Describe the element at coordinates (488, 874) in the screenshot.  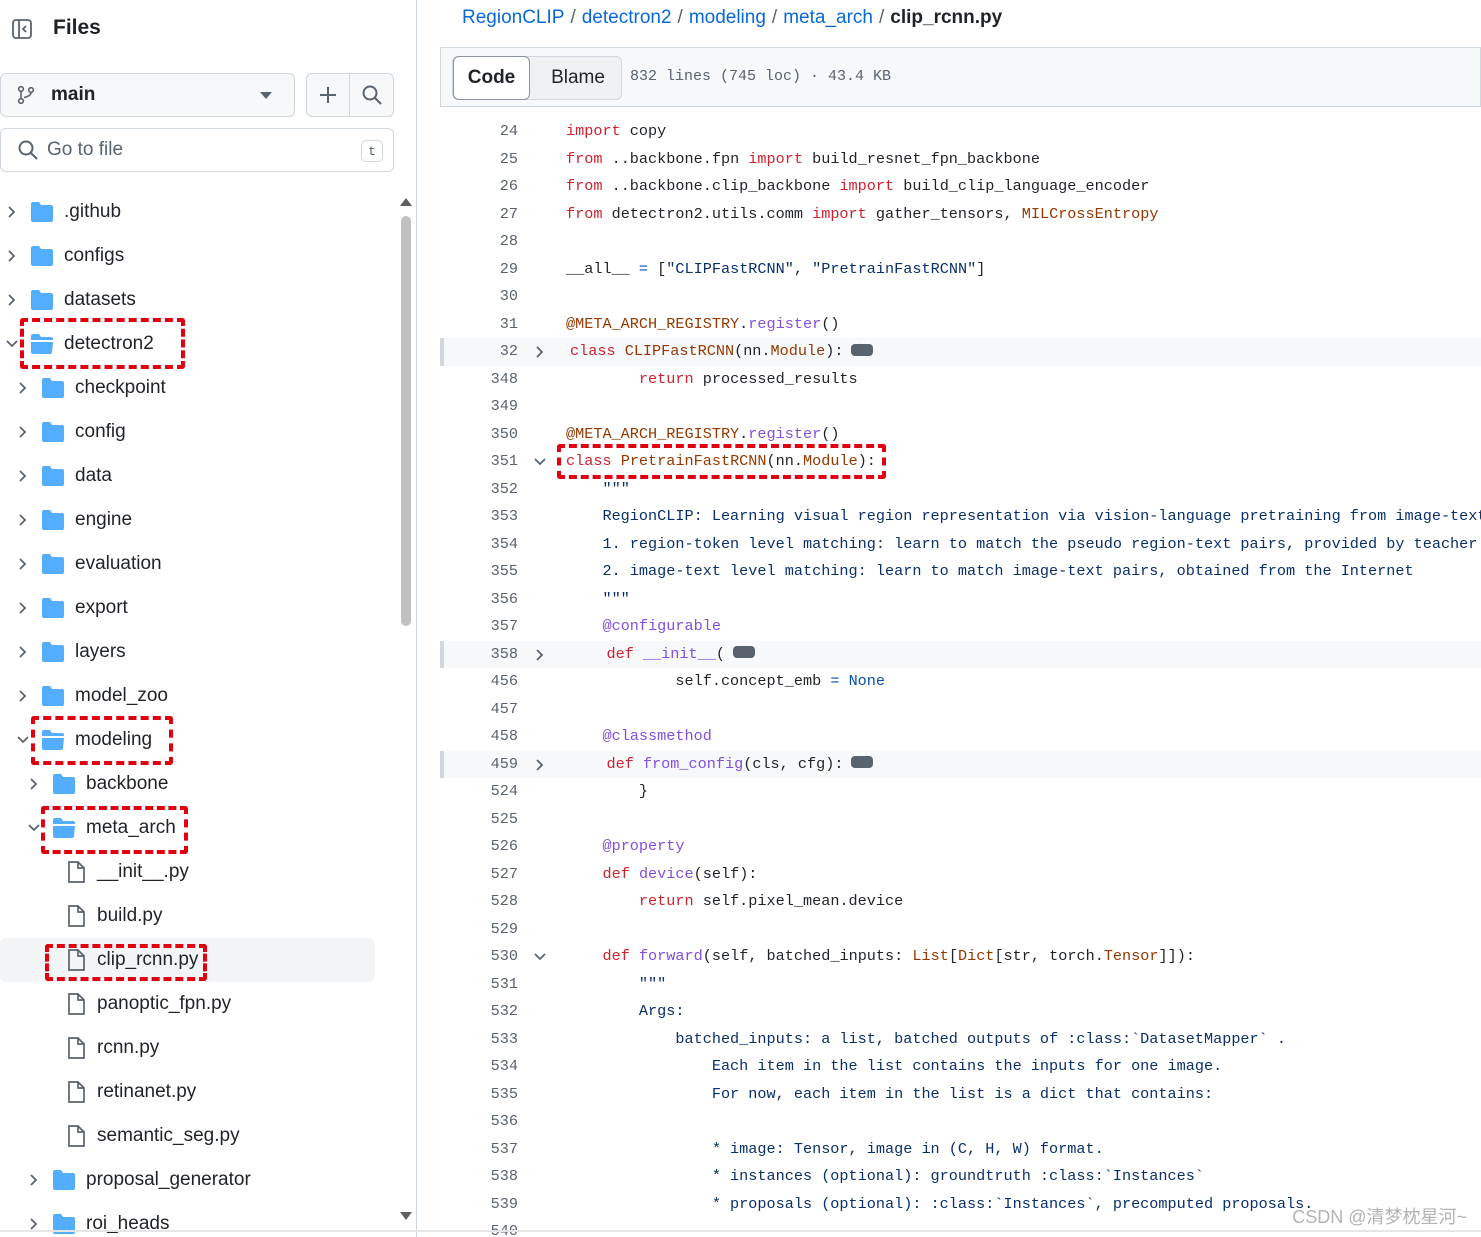
I see `line-number: 527` at that location.